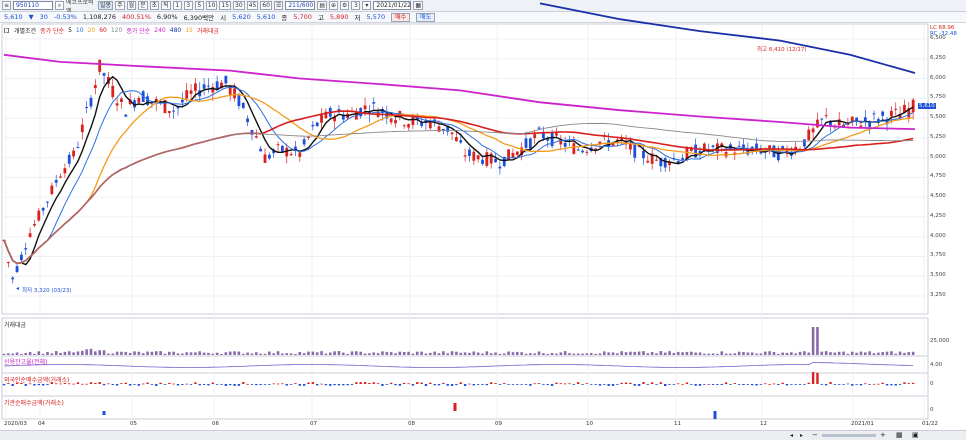 This screenshot has height=440, width=966. Describe the element at coordinates (483, 435) in the screenshot. I see `horizontal-scrollbar: ◂ ▸ − + ▦ ▣` at that location.